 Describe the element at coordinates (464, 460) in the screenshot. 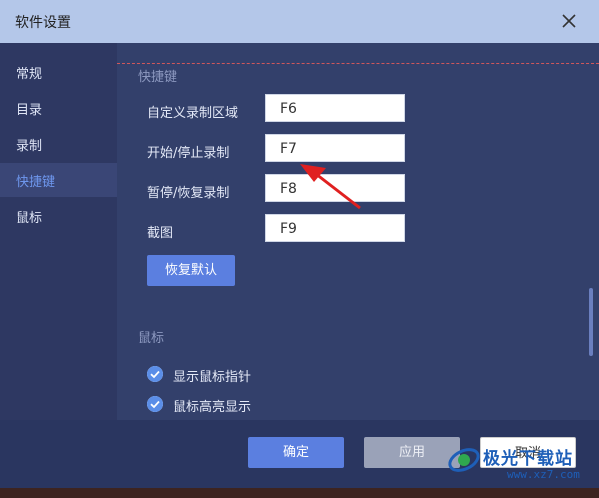

I see `watermark-logo-icon` at that location.